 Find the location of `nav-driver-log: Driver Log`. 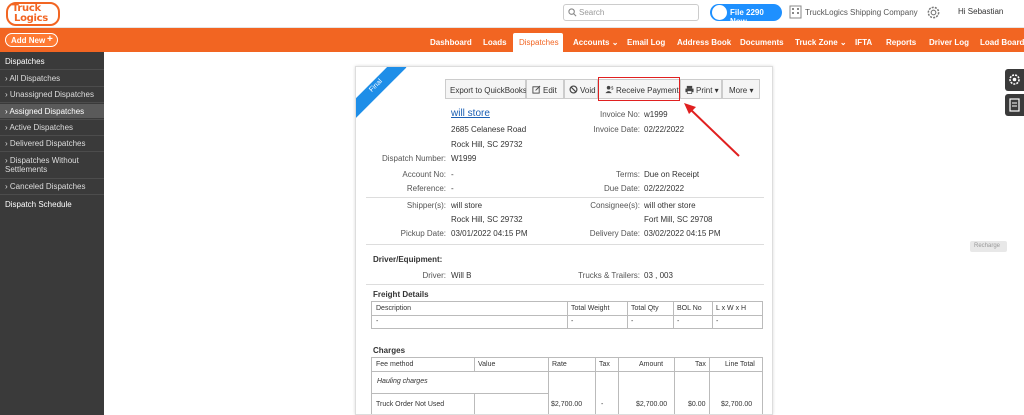

nav-driver-log: Driver Log is located at coordinates (949, 42).